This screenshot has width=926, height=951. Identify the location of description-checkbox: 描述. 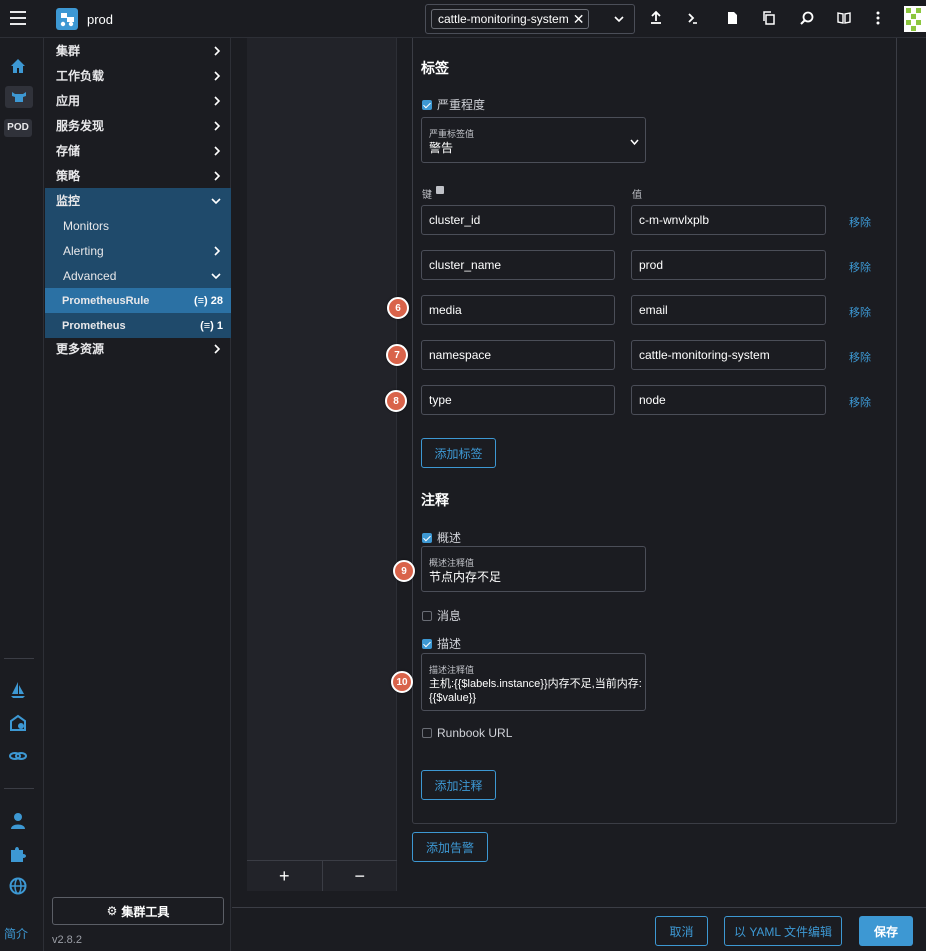
(441, 643).